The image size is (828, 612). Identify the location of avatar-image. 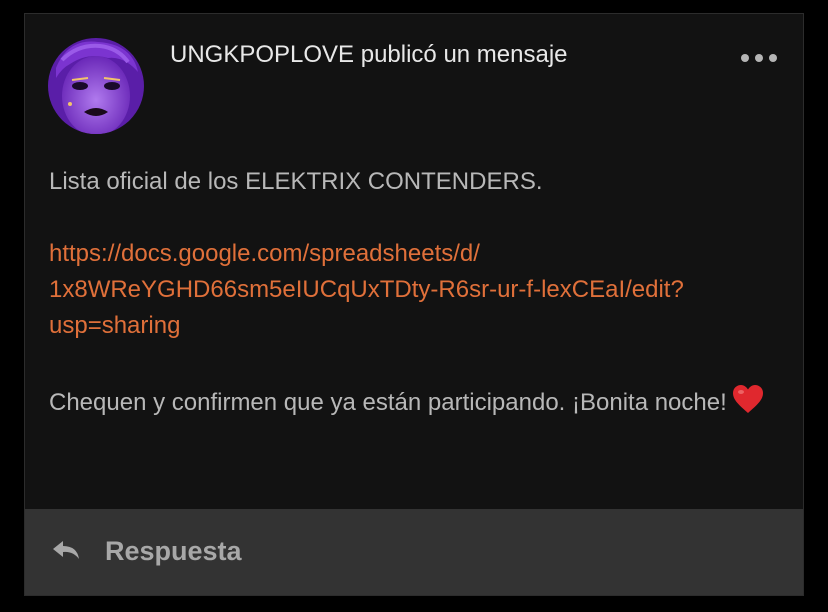
(96, 86).